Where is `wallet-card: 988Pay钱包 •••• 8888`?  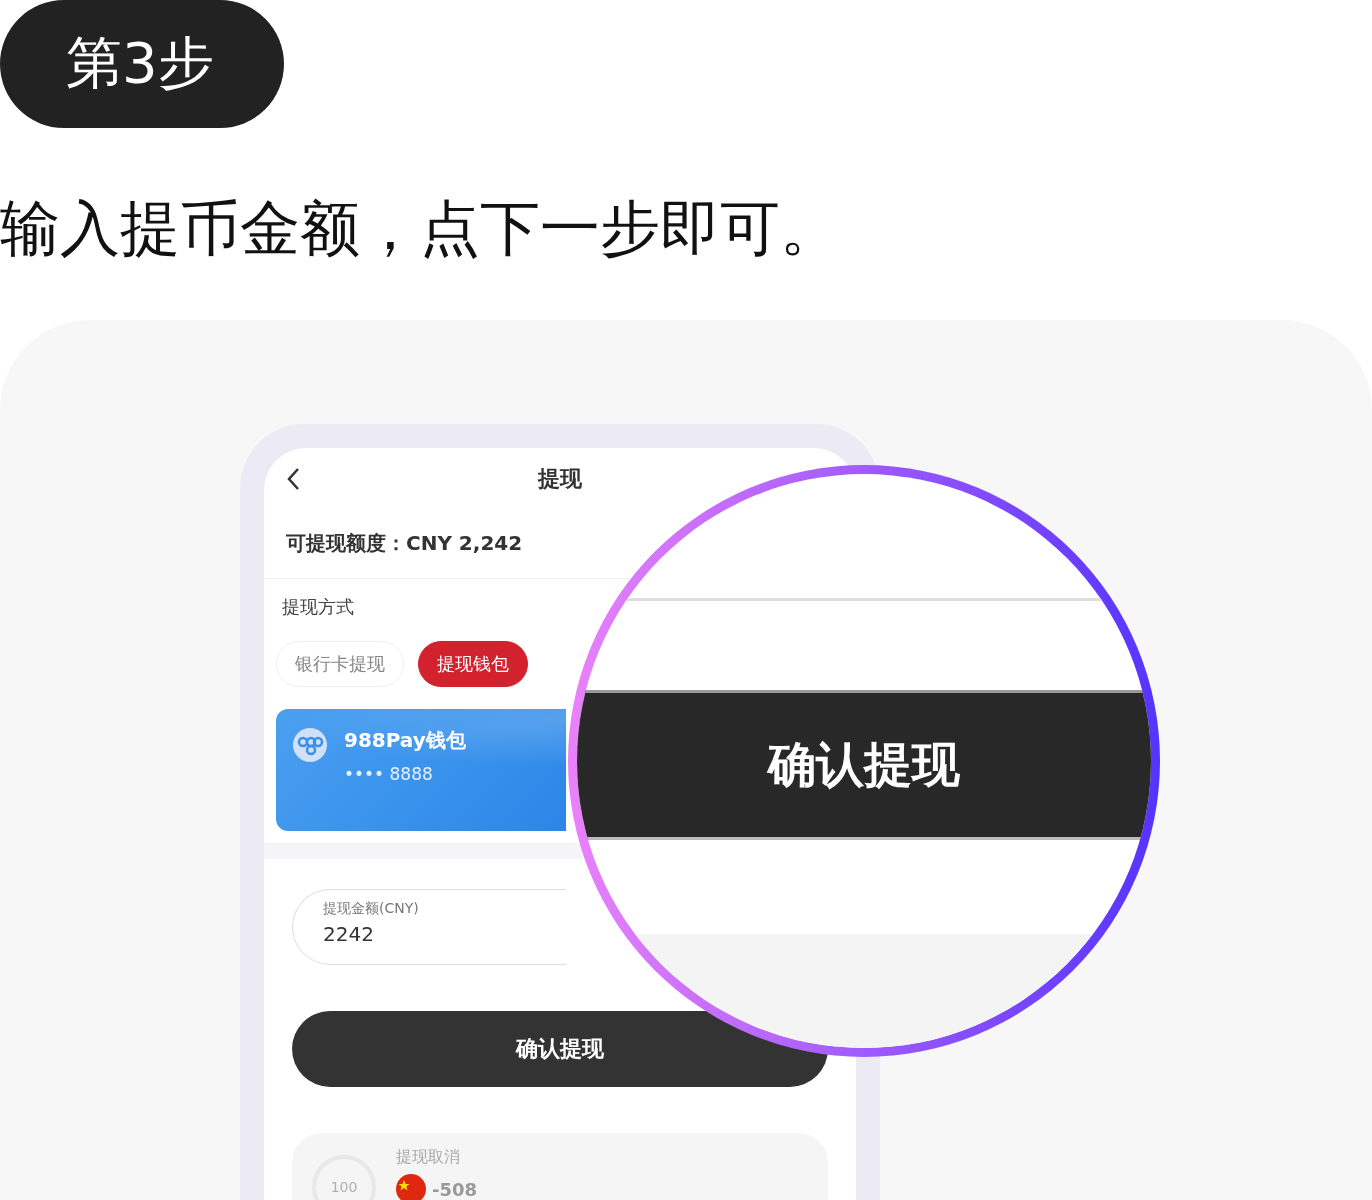
wallet-card: 988Pay钱包 •••• 8888 is located at coordinates (421, 770).